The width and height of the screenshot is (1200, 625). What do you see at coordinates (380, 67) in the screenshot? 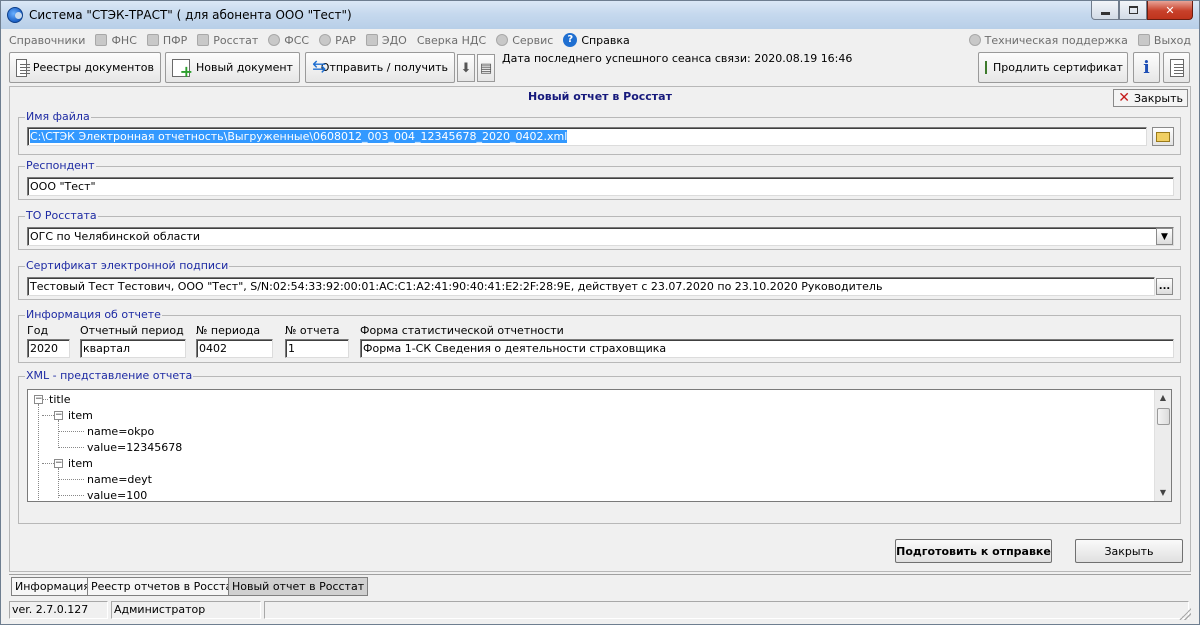
I see `send-receive-button: Отправить / получить` at bounding box center [380, 67].